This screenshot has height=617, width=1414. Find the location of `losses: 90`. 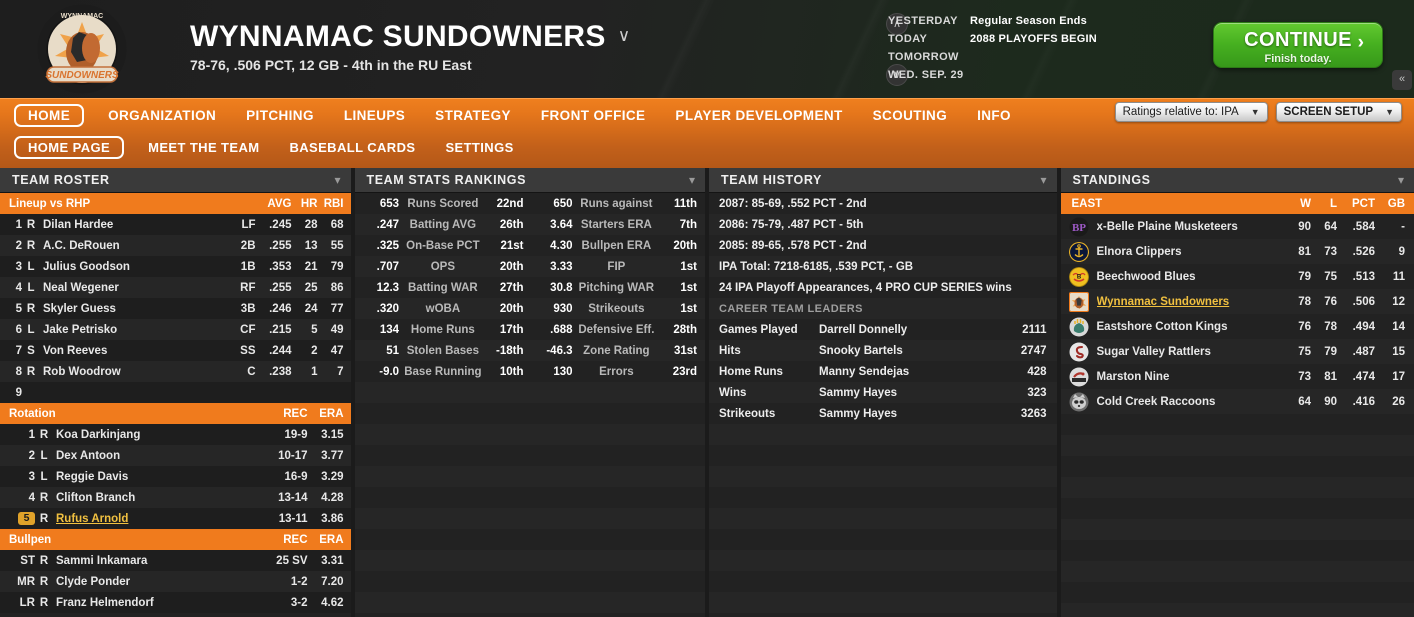

losses: 90 is located at coordinates (1330, 401).